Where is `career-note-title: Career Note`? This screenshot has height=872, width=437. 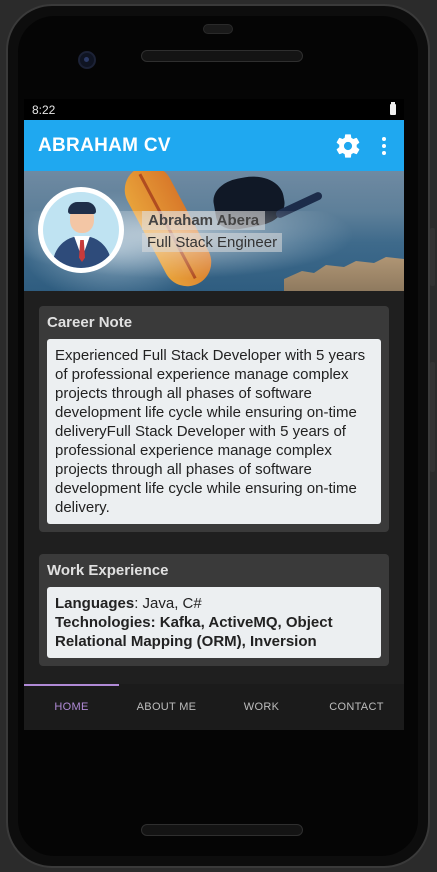
career-note-title: Career Note is located at coordinates (90, 322).